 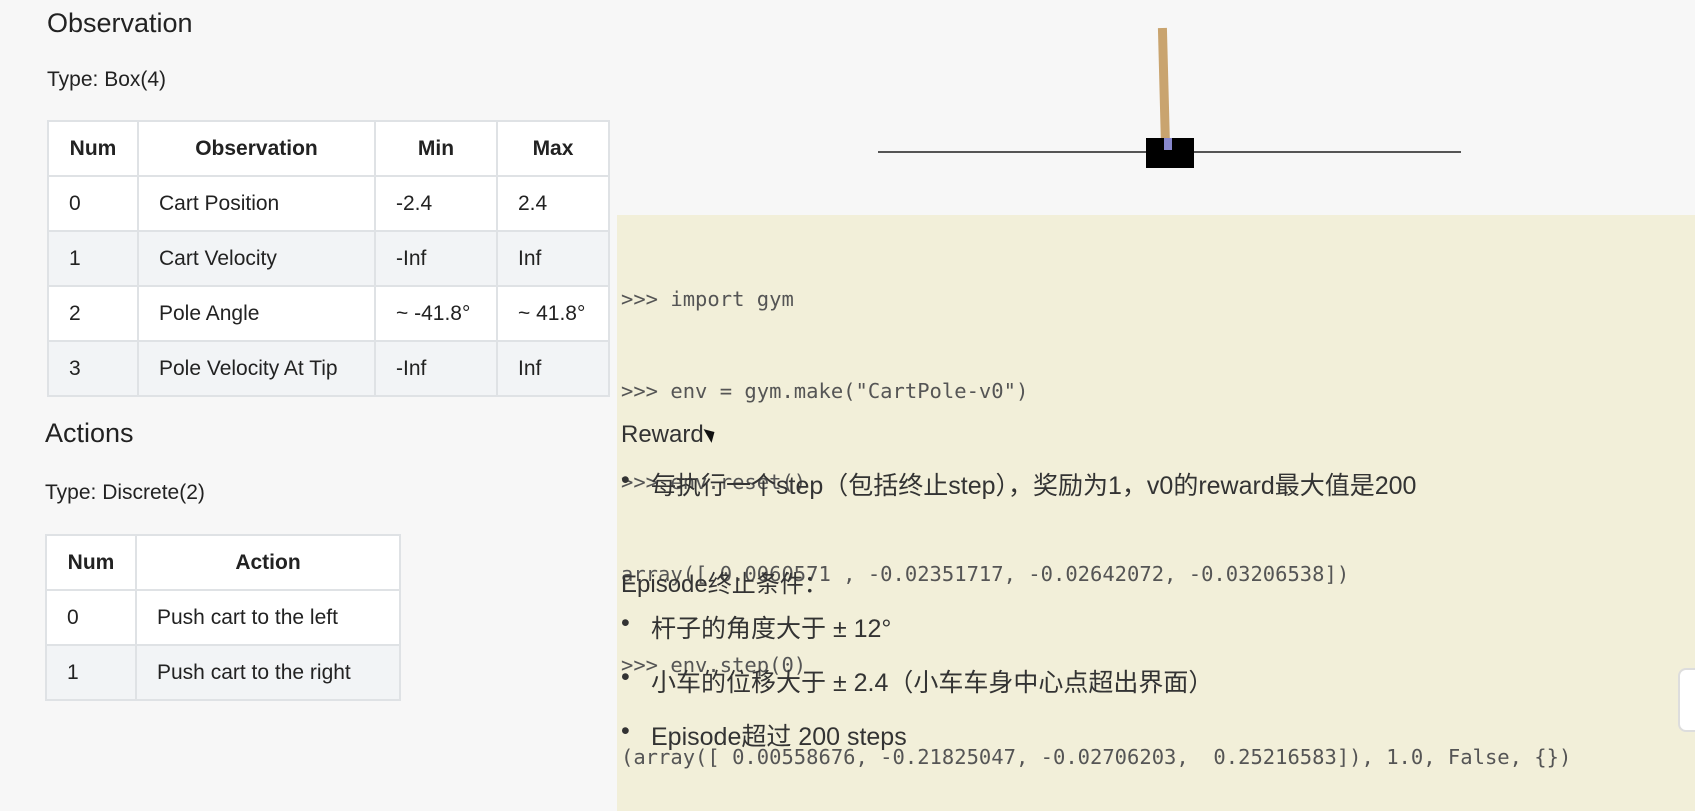 What do you see at coordinates (553, 148) in the screenshot?
I see `column-header: Max` at bounding box center [553, 148].